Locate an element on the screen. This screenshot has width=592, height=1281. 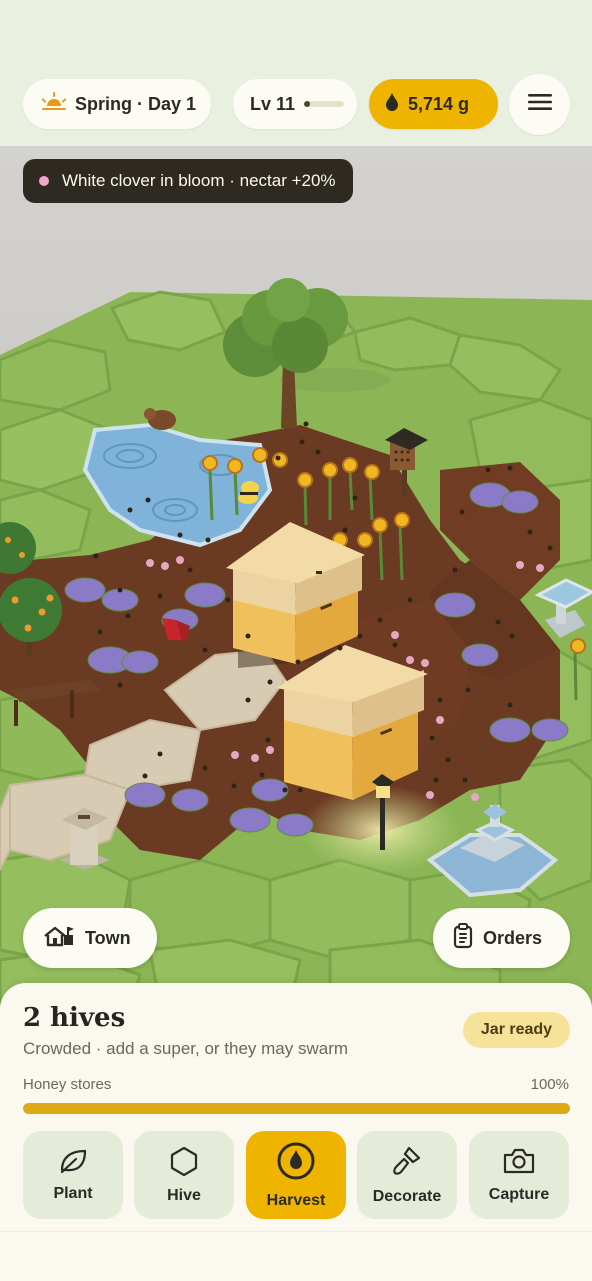
honey-stores-value: 100% is located at coordinates (549, 1084).